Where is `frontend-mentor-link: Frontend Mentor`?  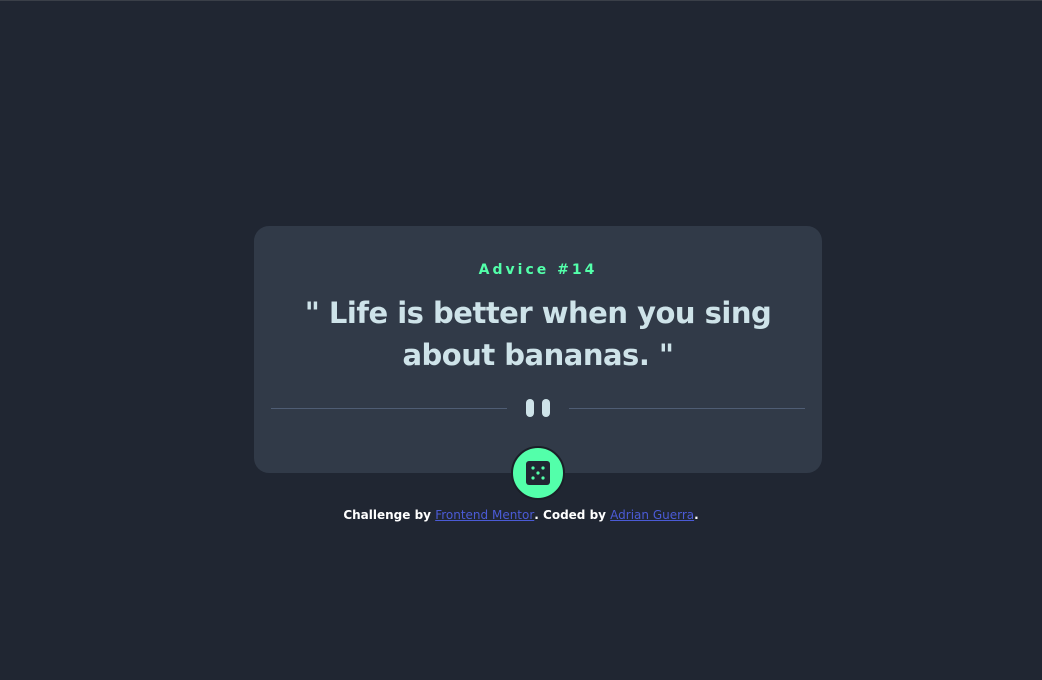
frontend-mentor-link: Frontend Mentor is located at coordinates (484, 515).